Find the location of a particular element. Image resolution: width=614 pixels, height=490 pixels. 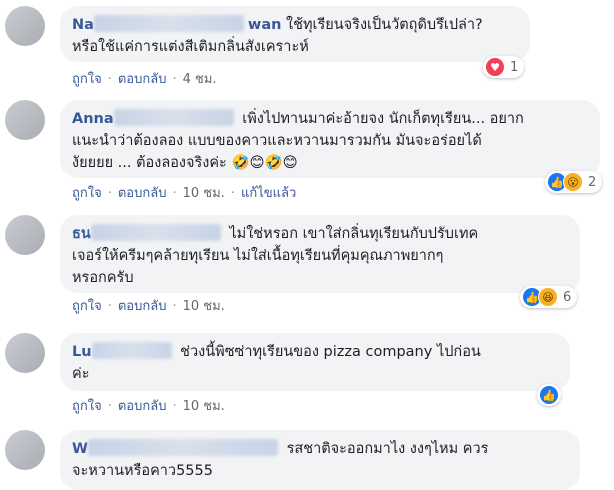

reaction-summary: 👍 is located at coordinates (549, 395).